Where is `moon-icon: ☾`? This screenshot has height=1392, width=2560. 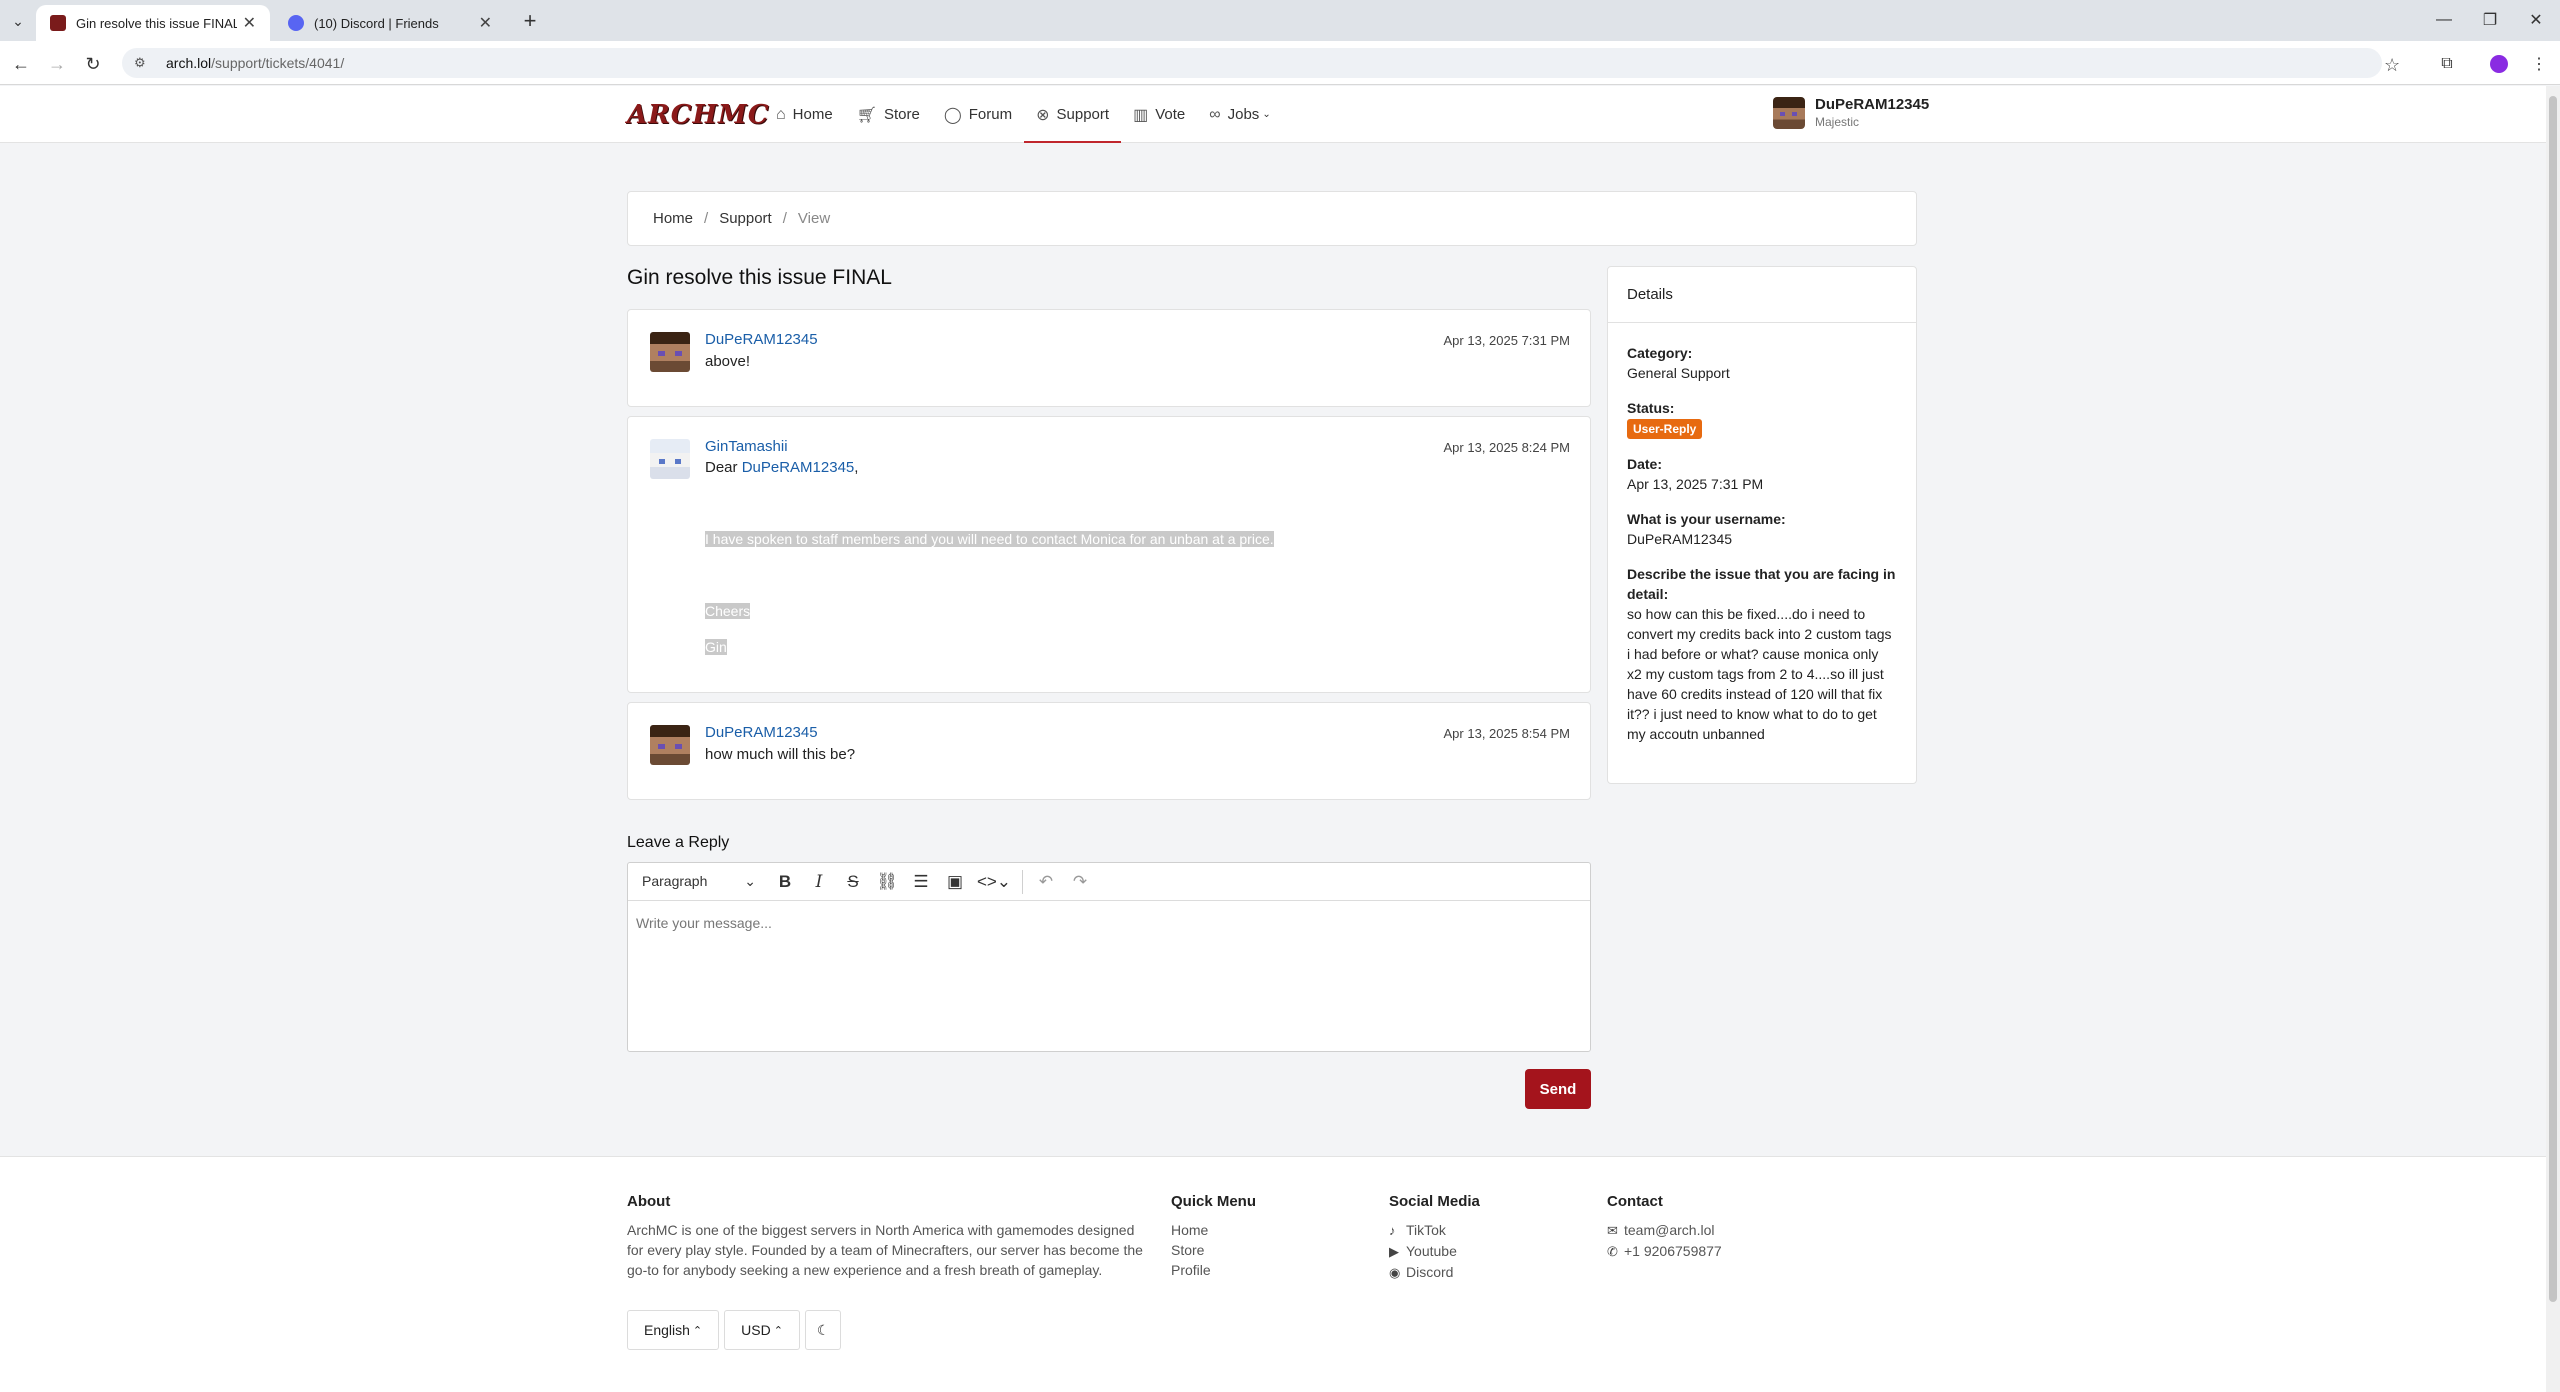
moon-icon: ☾ is located at coordinates (823, 1329).